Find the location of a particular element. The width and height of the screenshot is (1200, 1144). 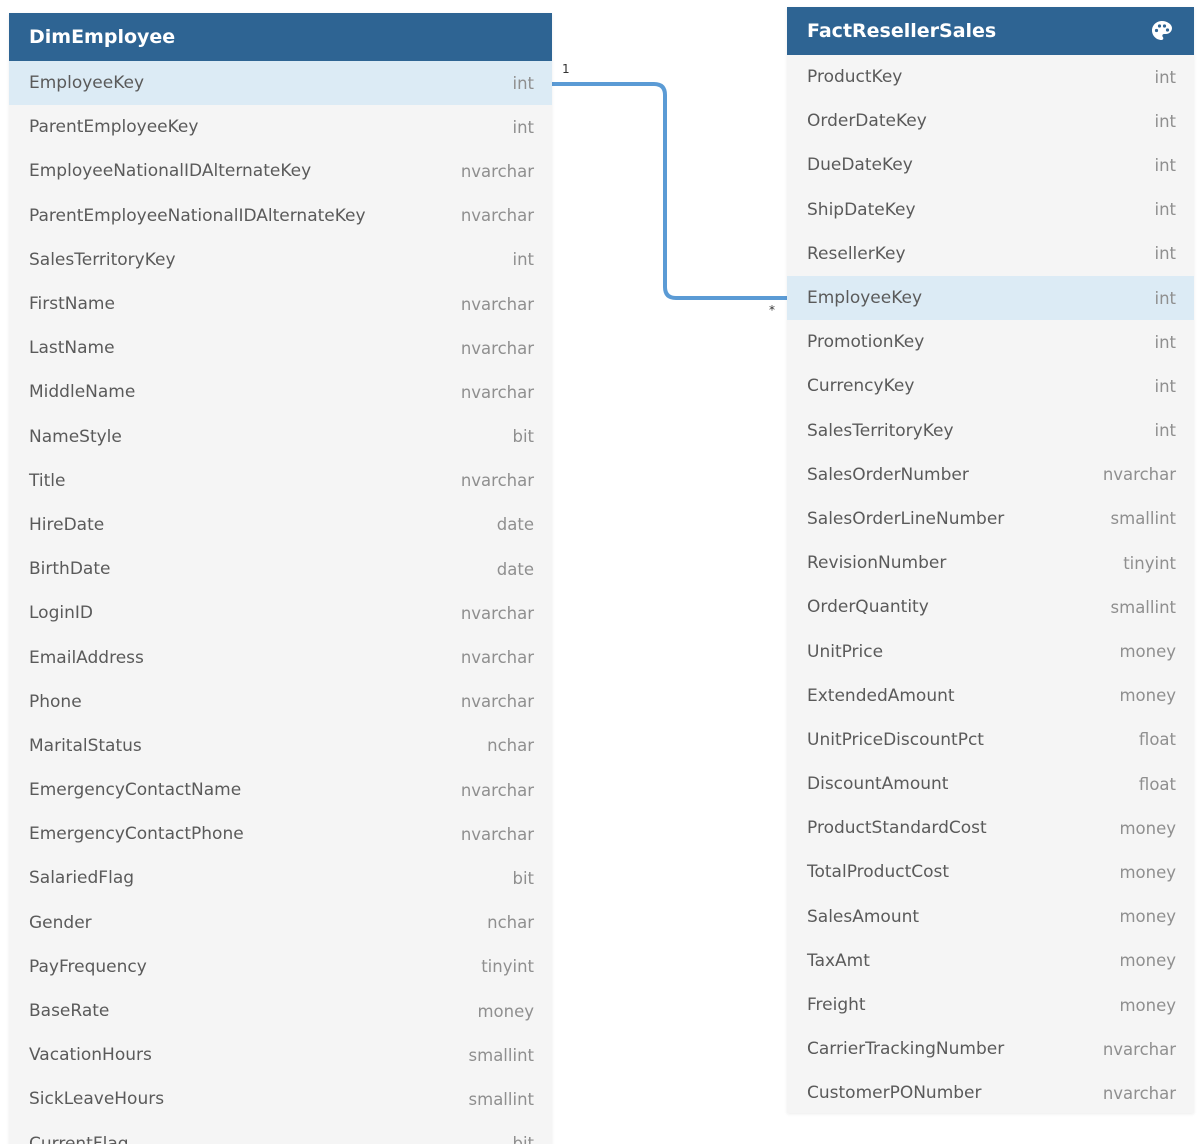

column-row: VacationHours smallint is located at coordinates (280, 1055).